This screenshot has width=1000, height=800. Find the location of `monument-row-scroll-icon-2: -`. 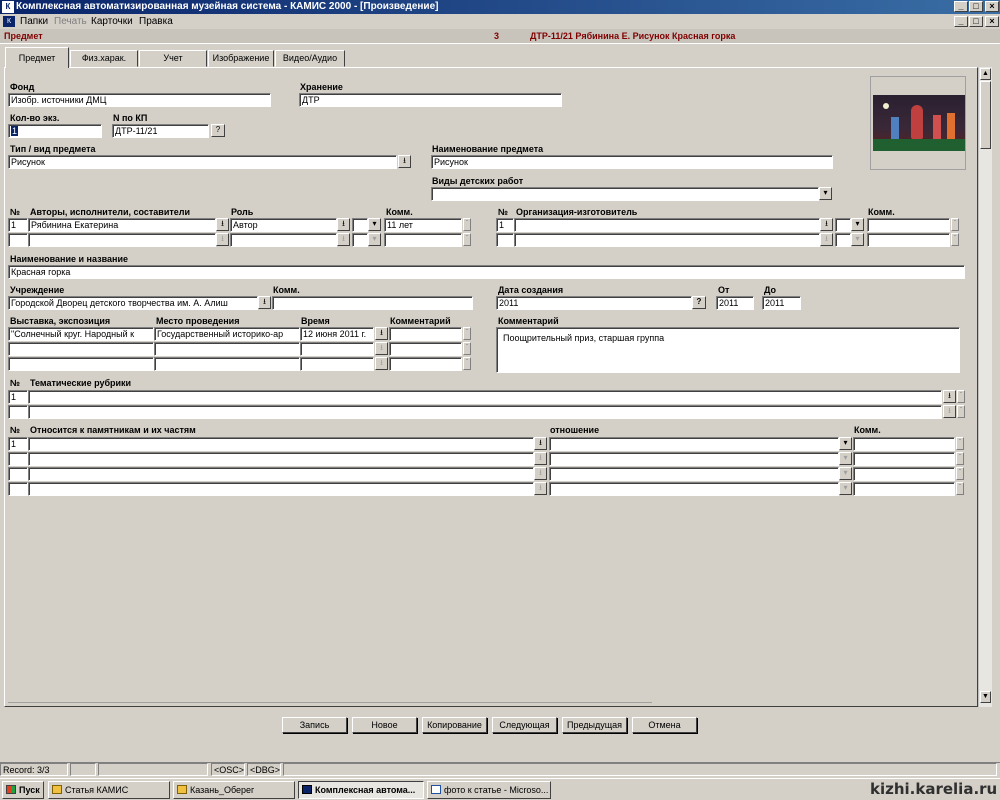

monument-row-scroll-icon-2: - is located at coordinates (960, 458).